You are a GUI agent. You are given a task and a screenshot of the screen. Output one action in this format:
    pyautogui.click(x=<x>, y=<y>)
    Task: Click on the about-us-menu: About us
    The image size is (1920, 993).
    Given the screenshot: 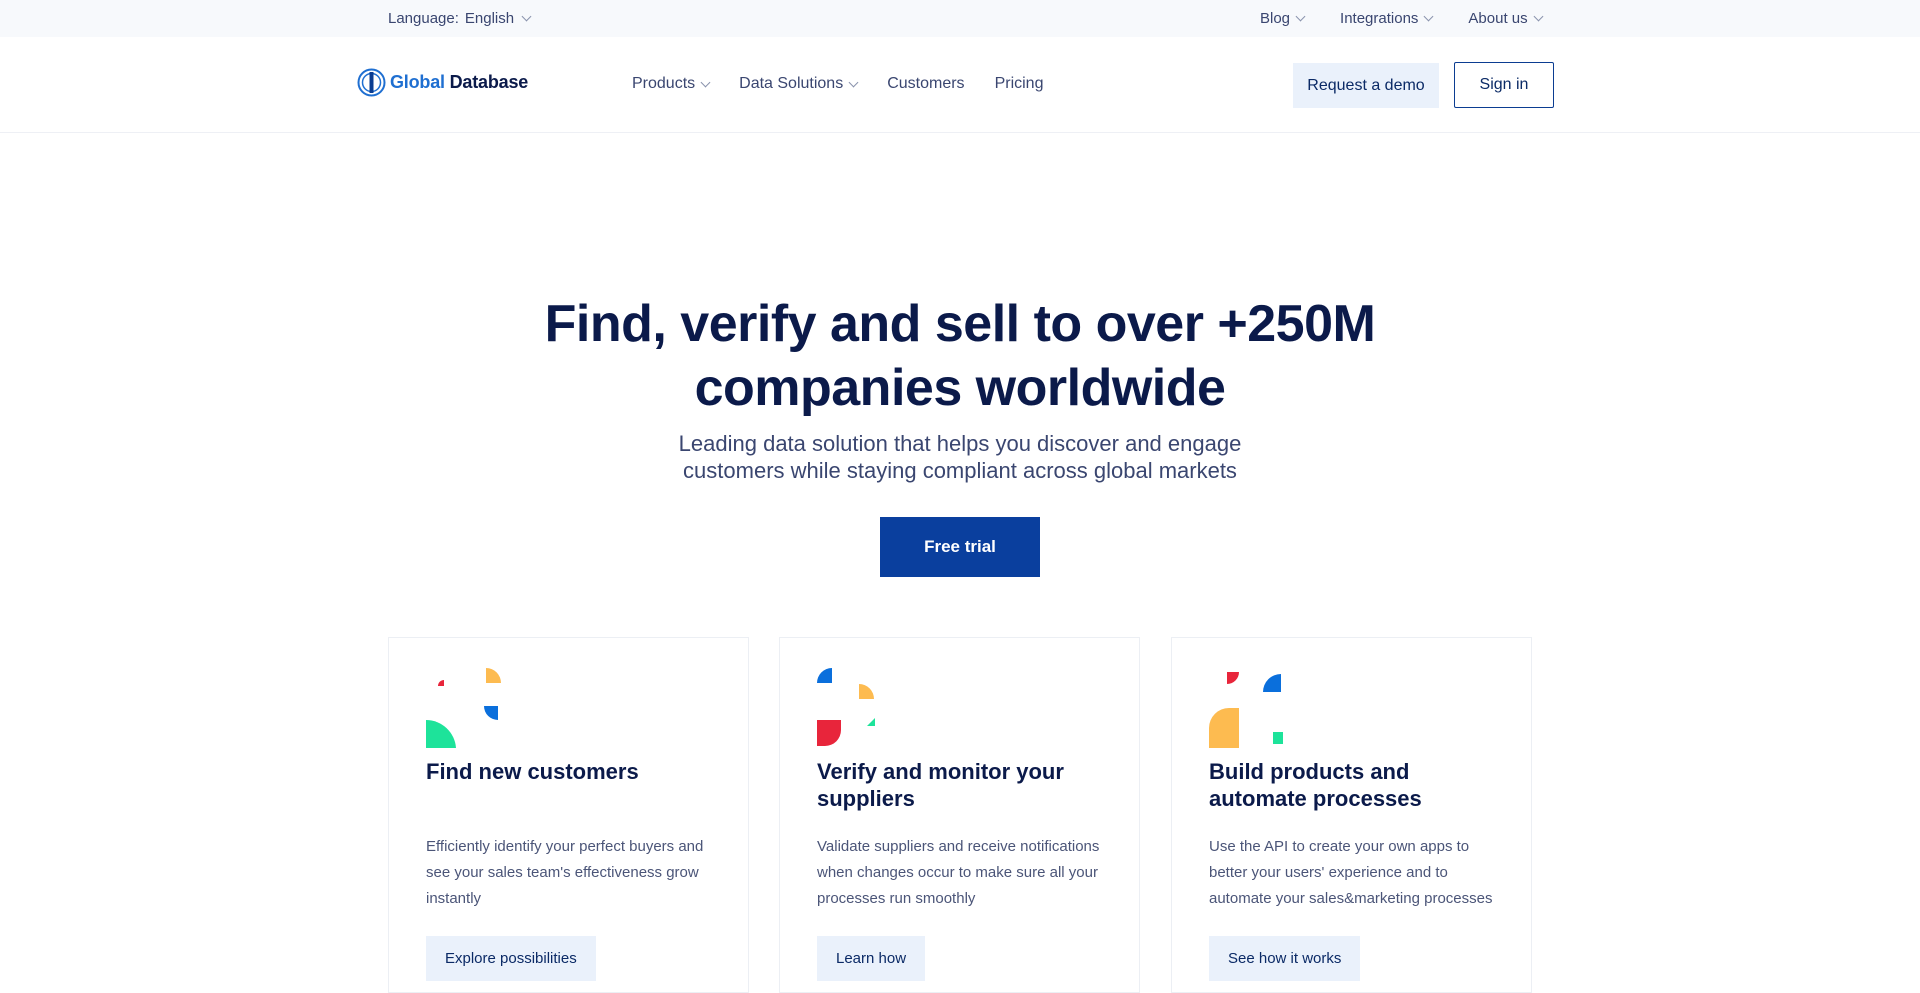 What is the action you would take?
    pyautogui.click(x=1506, y=18)
    